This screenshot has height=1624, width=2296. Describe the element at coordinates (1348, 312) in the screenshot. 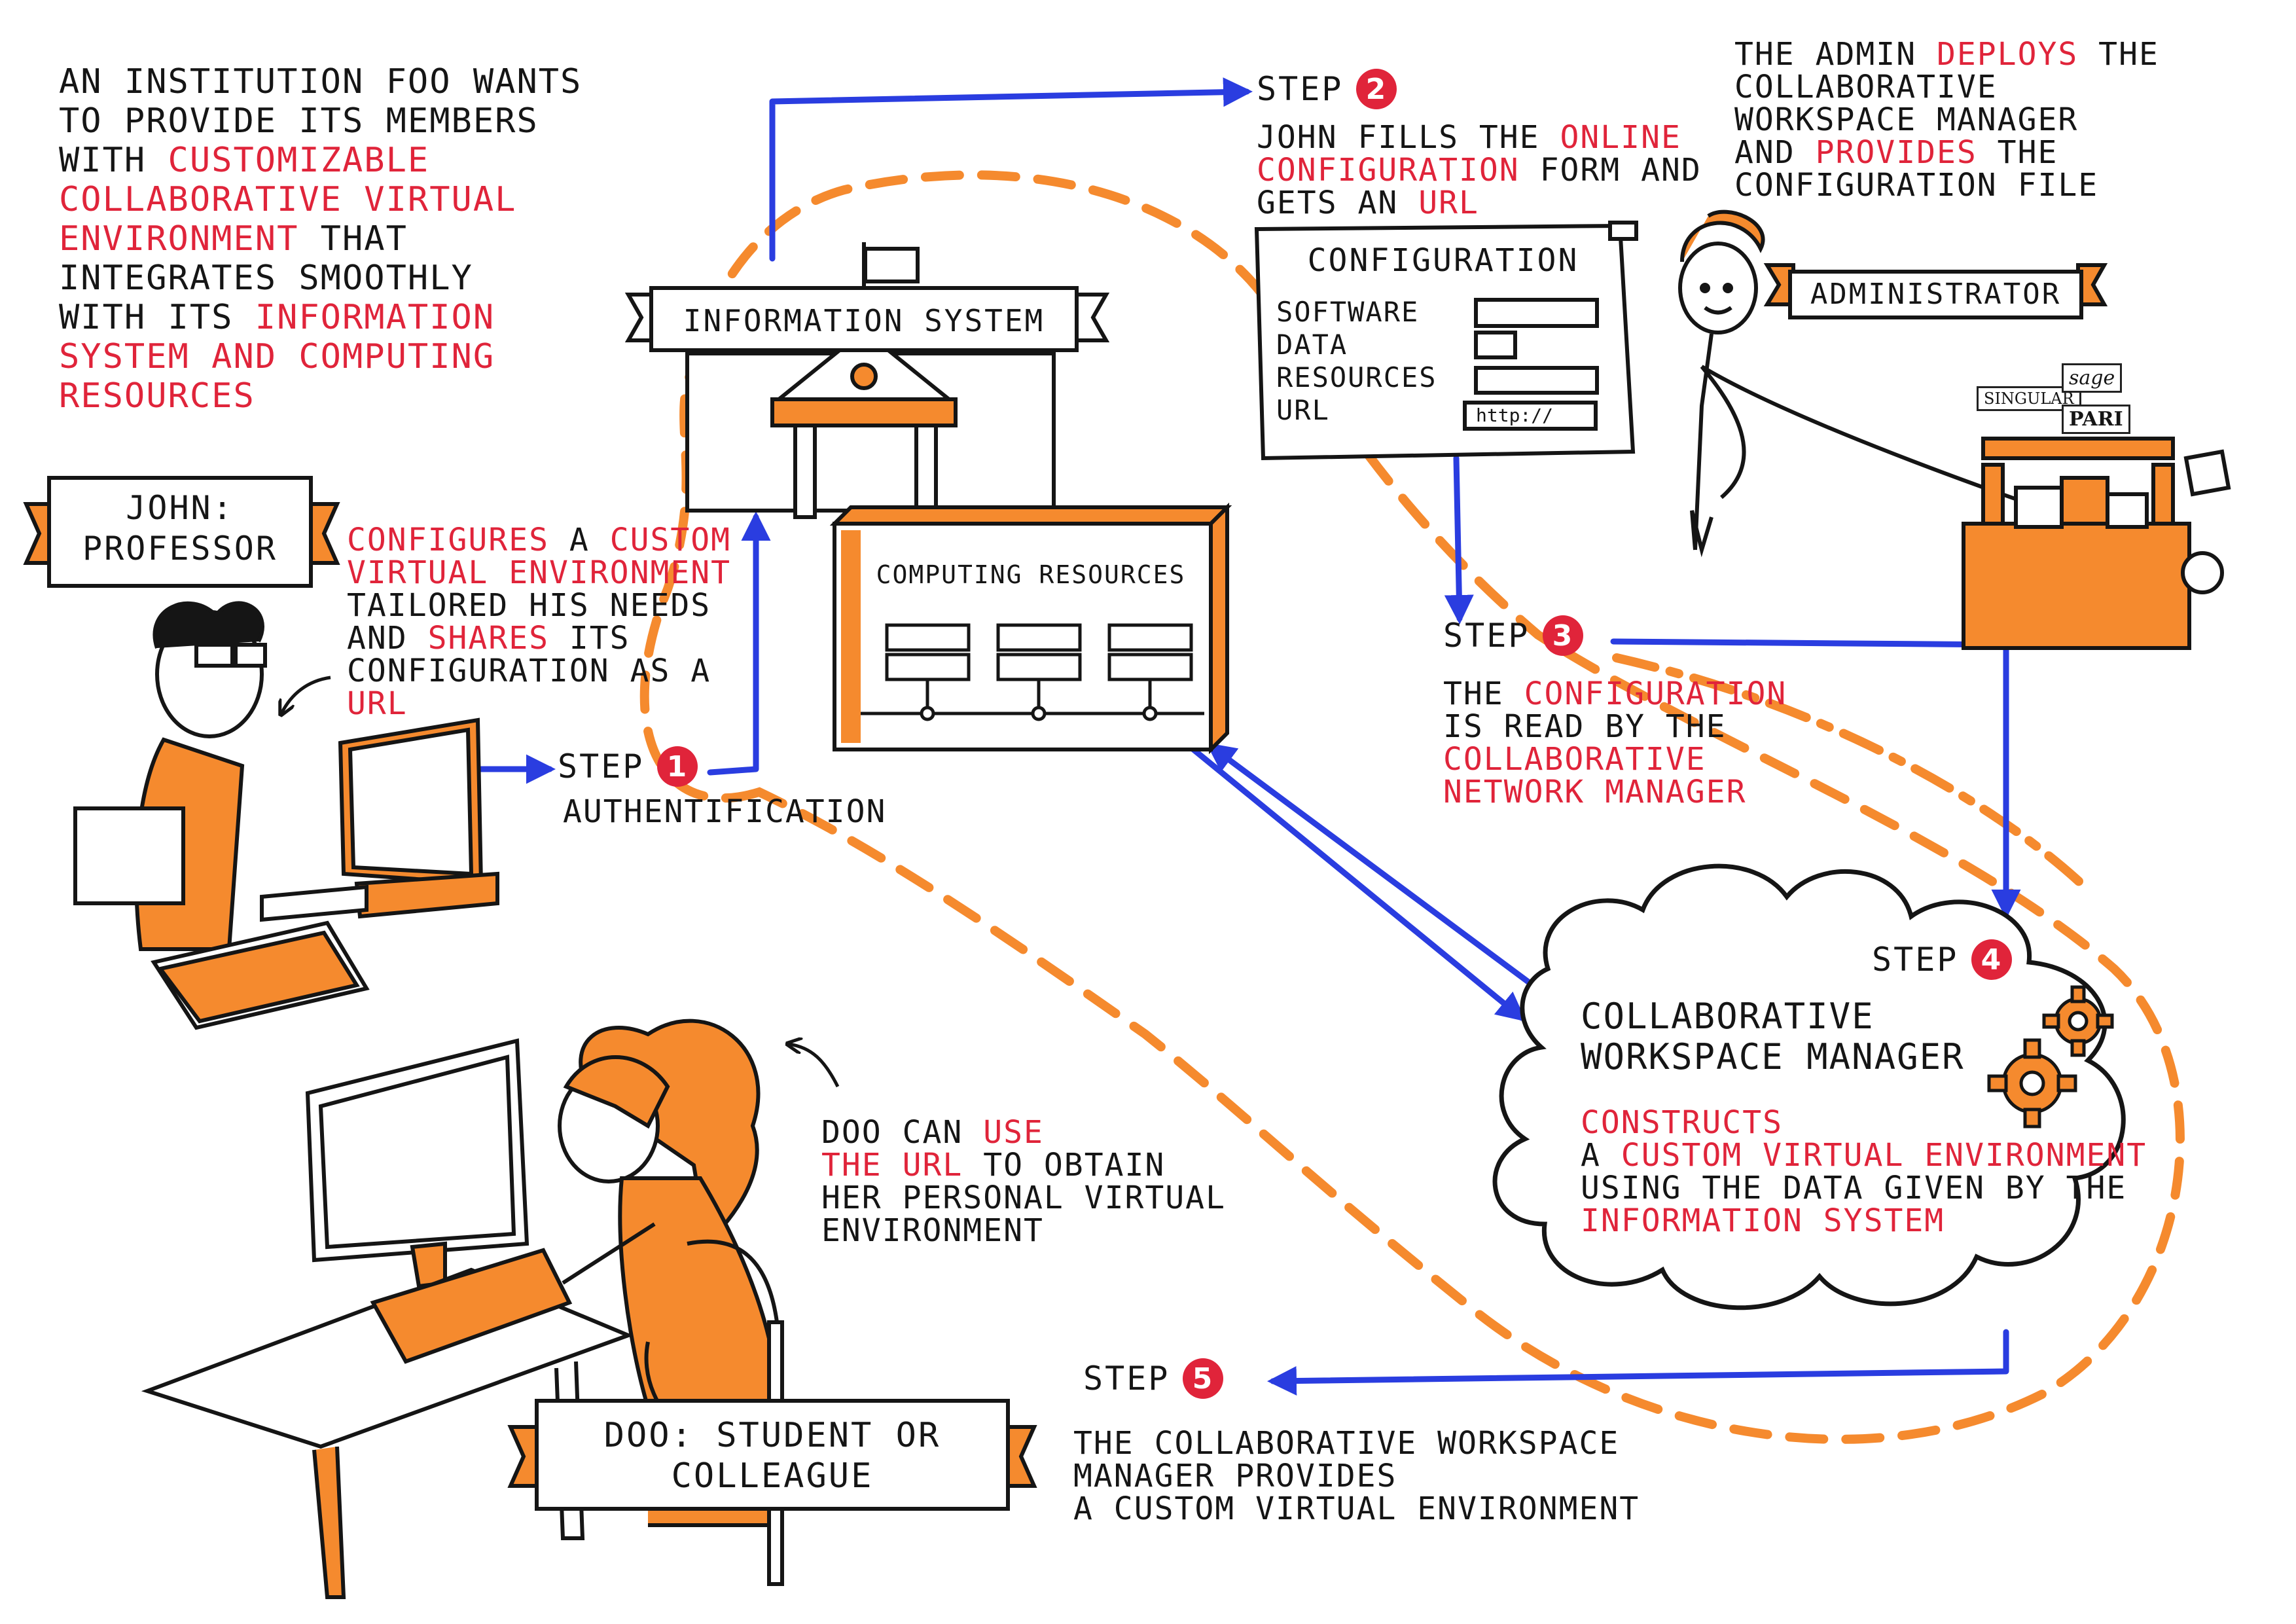

I see `form-field-label: SOFTWARE` at that location.